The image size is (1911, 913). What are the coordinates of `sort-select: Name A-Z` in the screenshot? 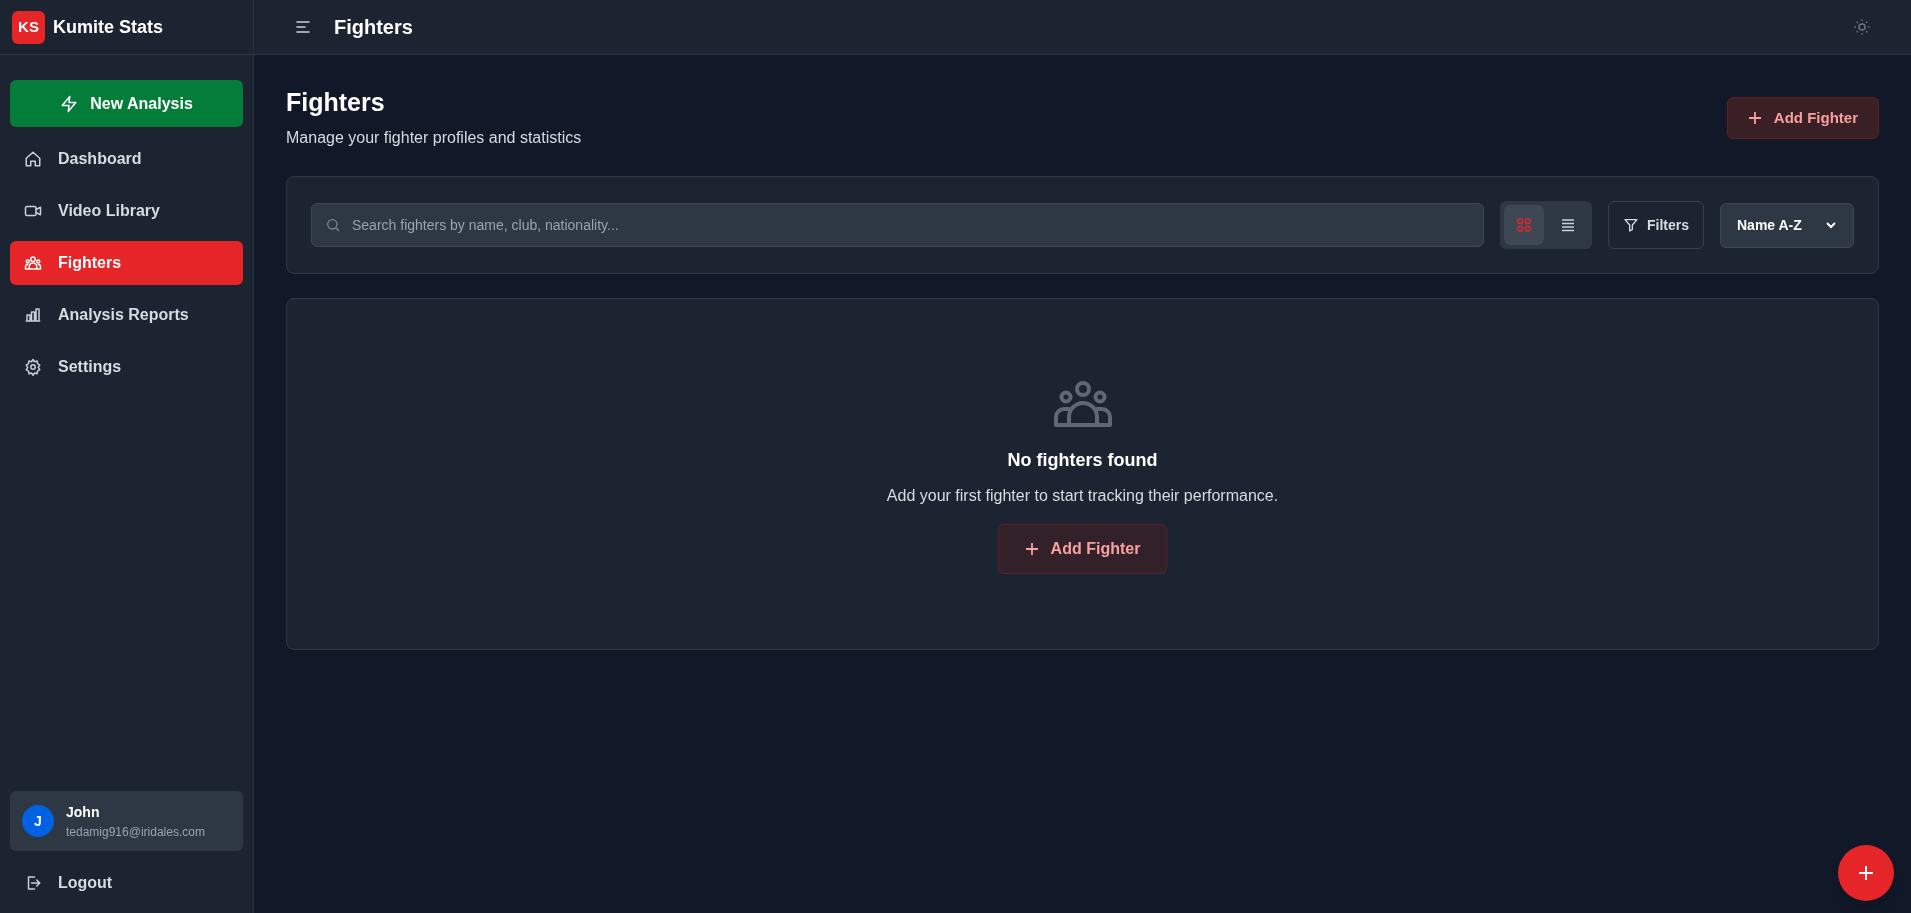 It's located at (1787, 225).